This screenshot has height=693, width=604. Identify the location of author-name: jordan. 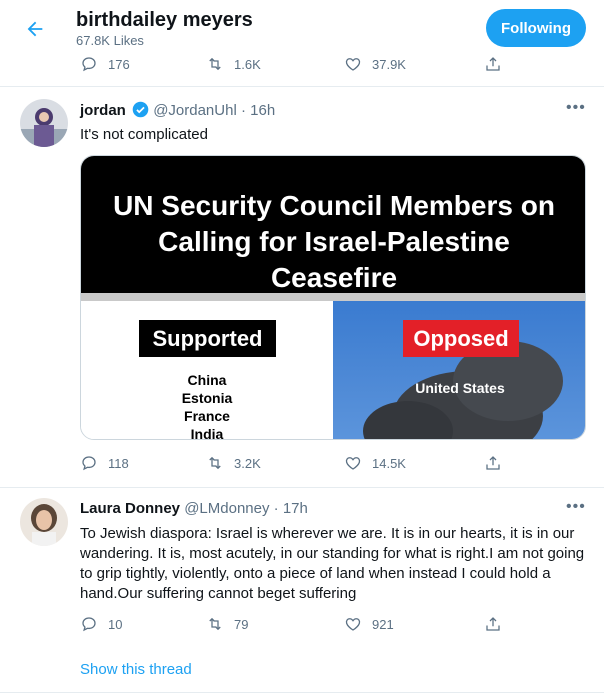
(103, 110).